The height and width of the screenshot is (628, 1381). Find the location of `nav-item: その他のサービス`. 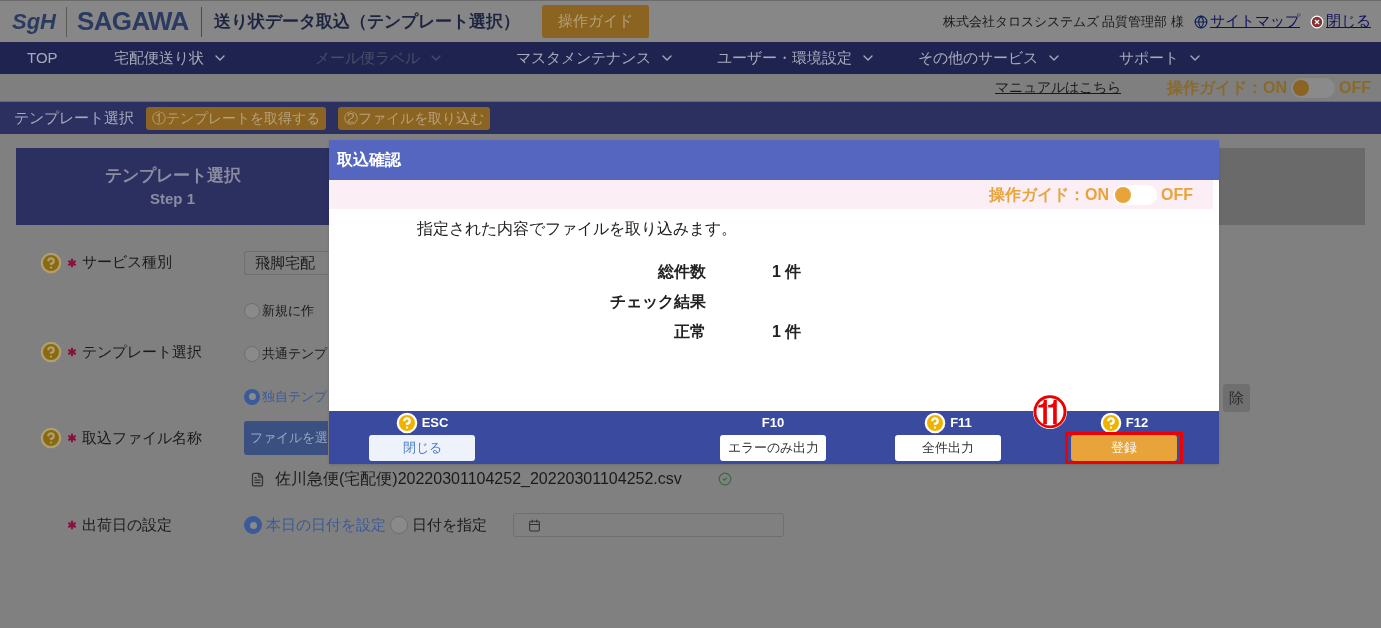

nav-item: その他のサービス is located at coordinates (1018, 58).